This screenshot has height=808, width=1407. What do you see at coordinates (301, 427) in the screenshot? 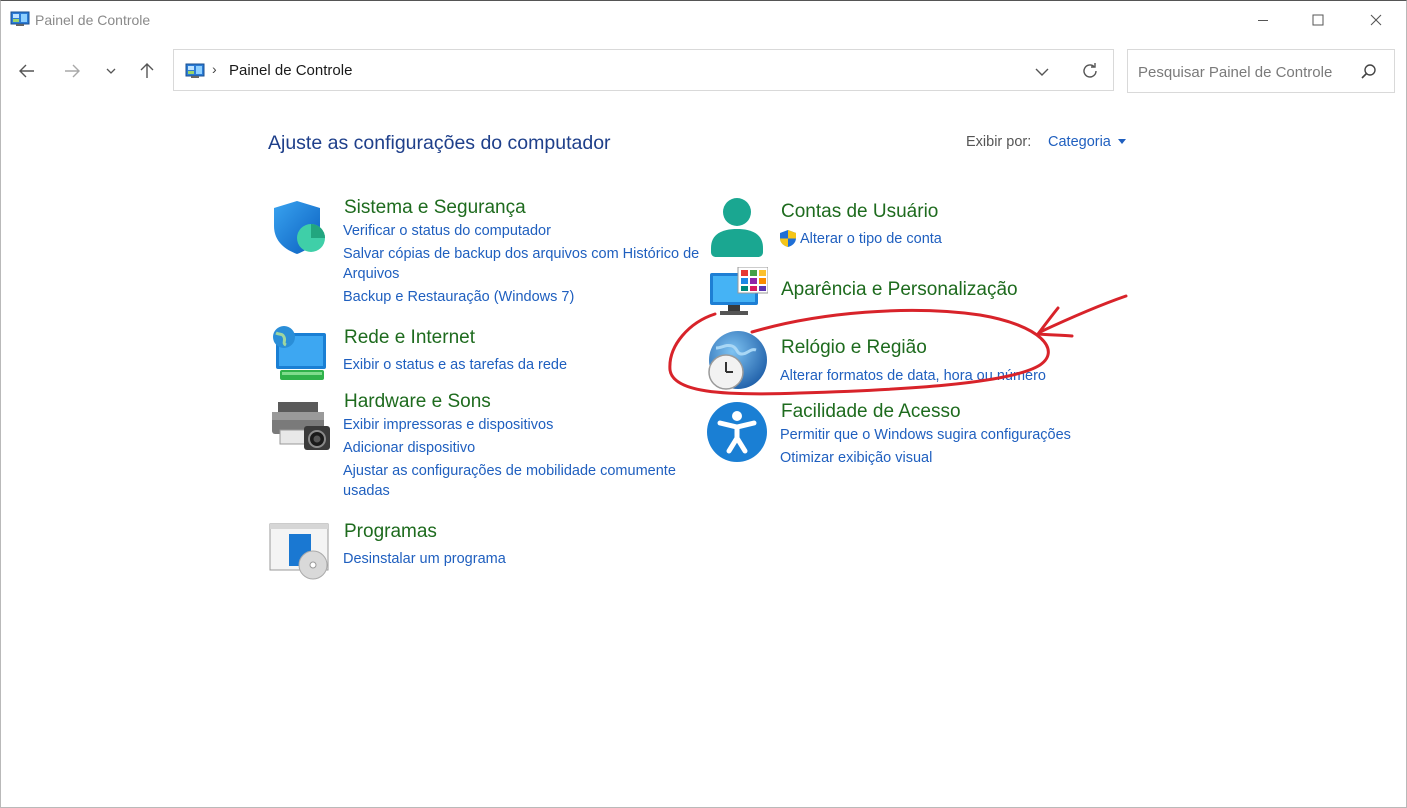
I see `printer-camera-icon` at bounding box center [301, 427].